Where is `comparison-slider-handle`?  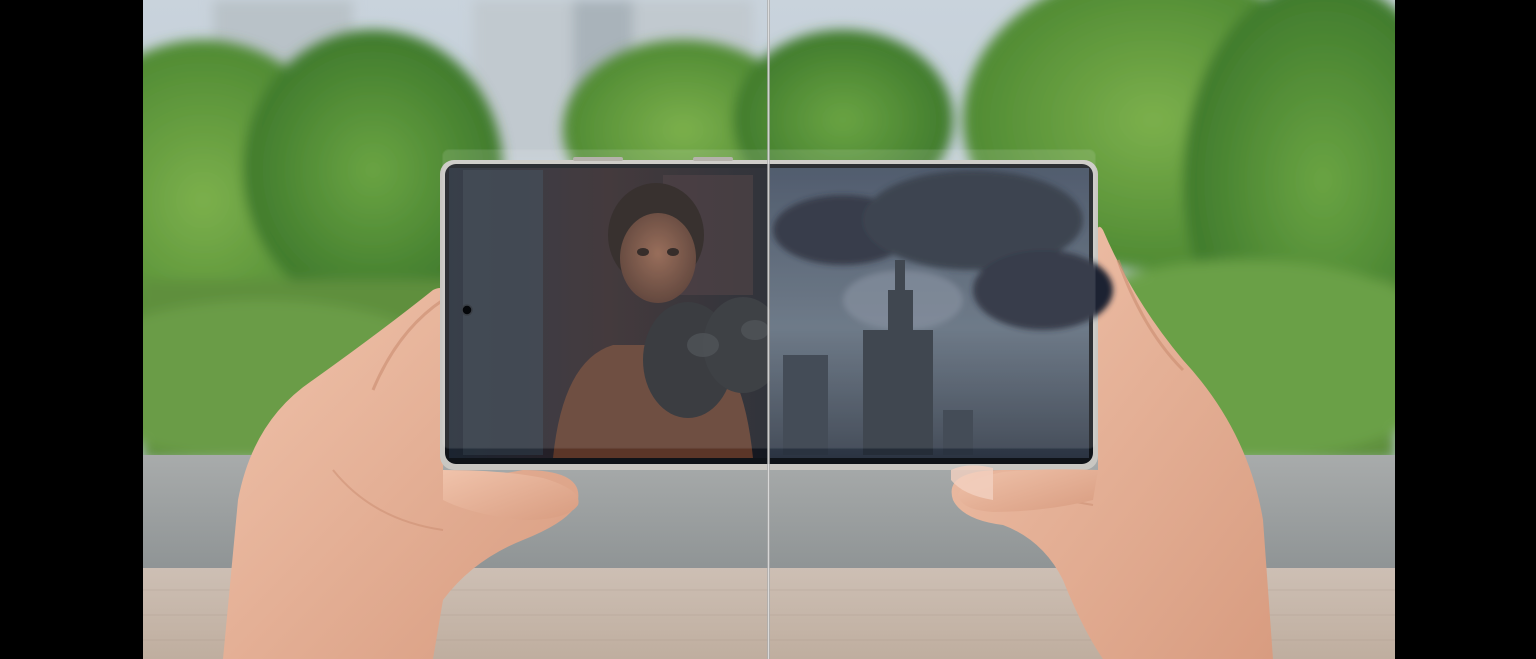
comparison-slider-handle is located at coordinates (768, 329).